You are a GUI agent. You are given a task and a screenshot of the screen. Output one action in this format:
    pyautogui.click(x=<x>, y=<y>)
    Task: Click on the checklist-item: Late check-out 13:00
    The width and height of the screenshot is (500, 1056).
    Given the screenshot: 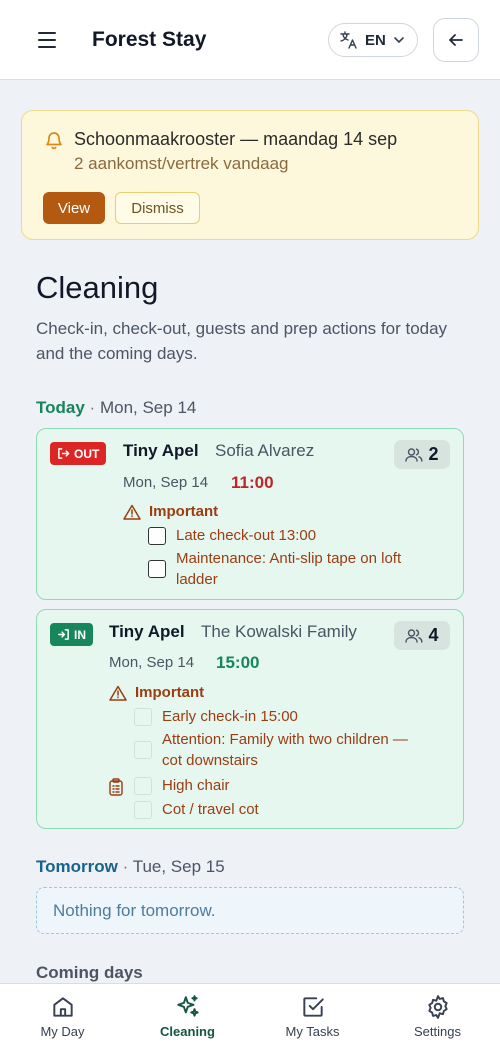 What is the action you would take?
    pyautogui.click(x=297, y=535)
    